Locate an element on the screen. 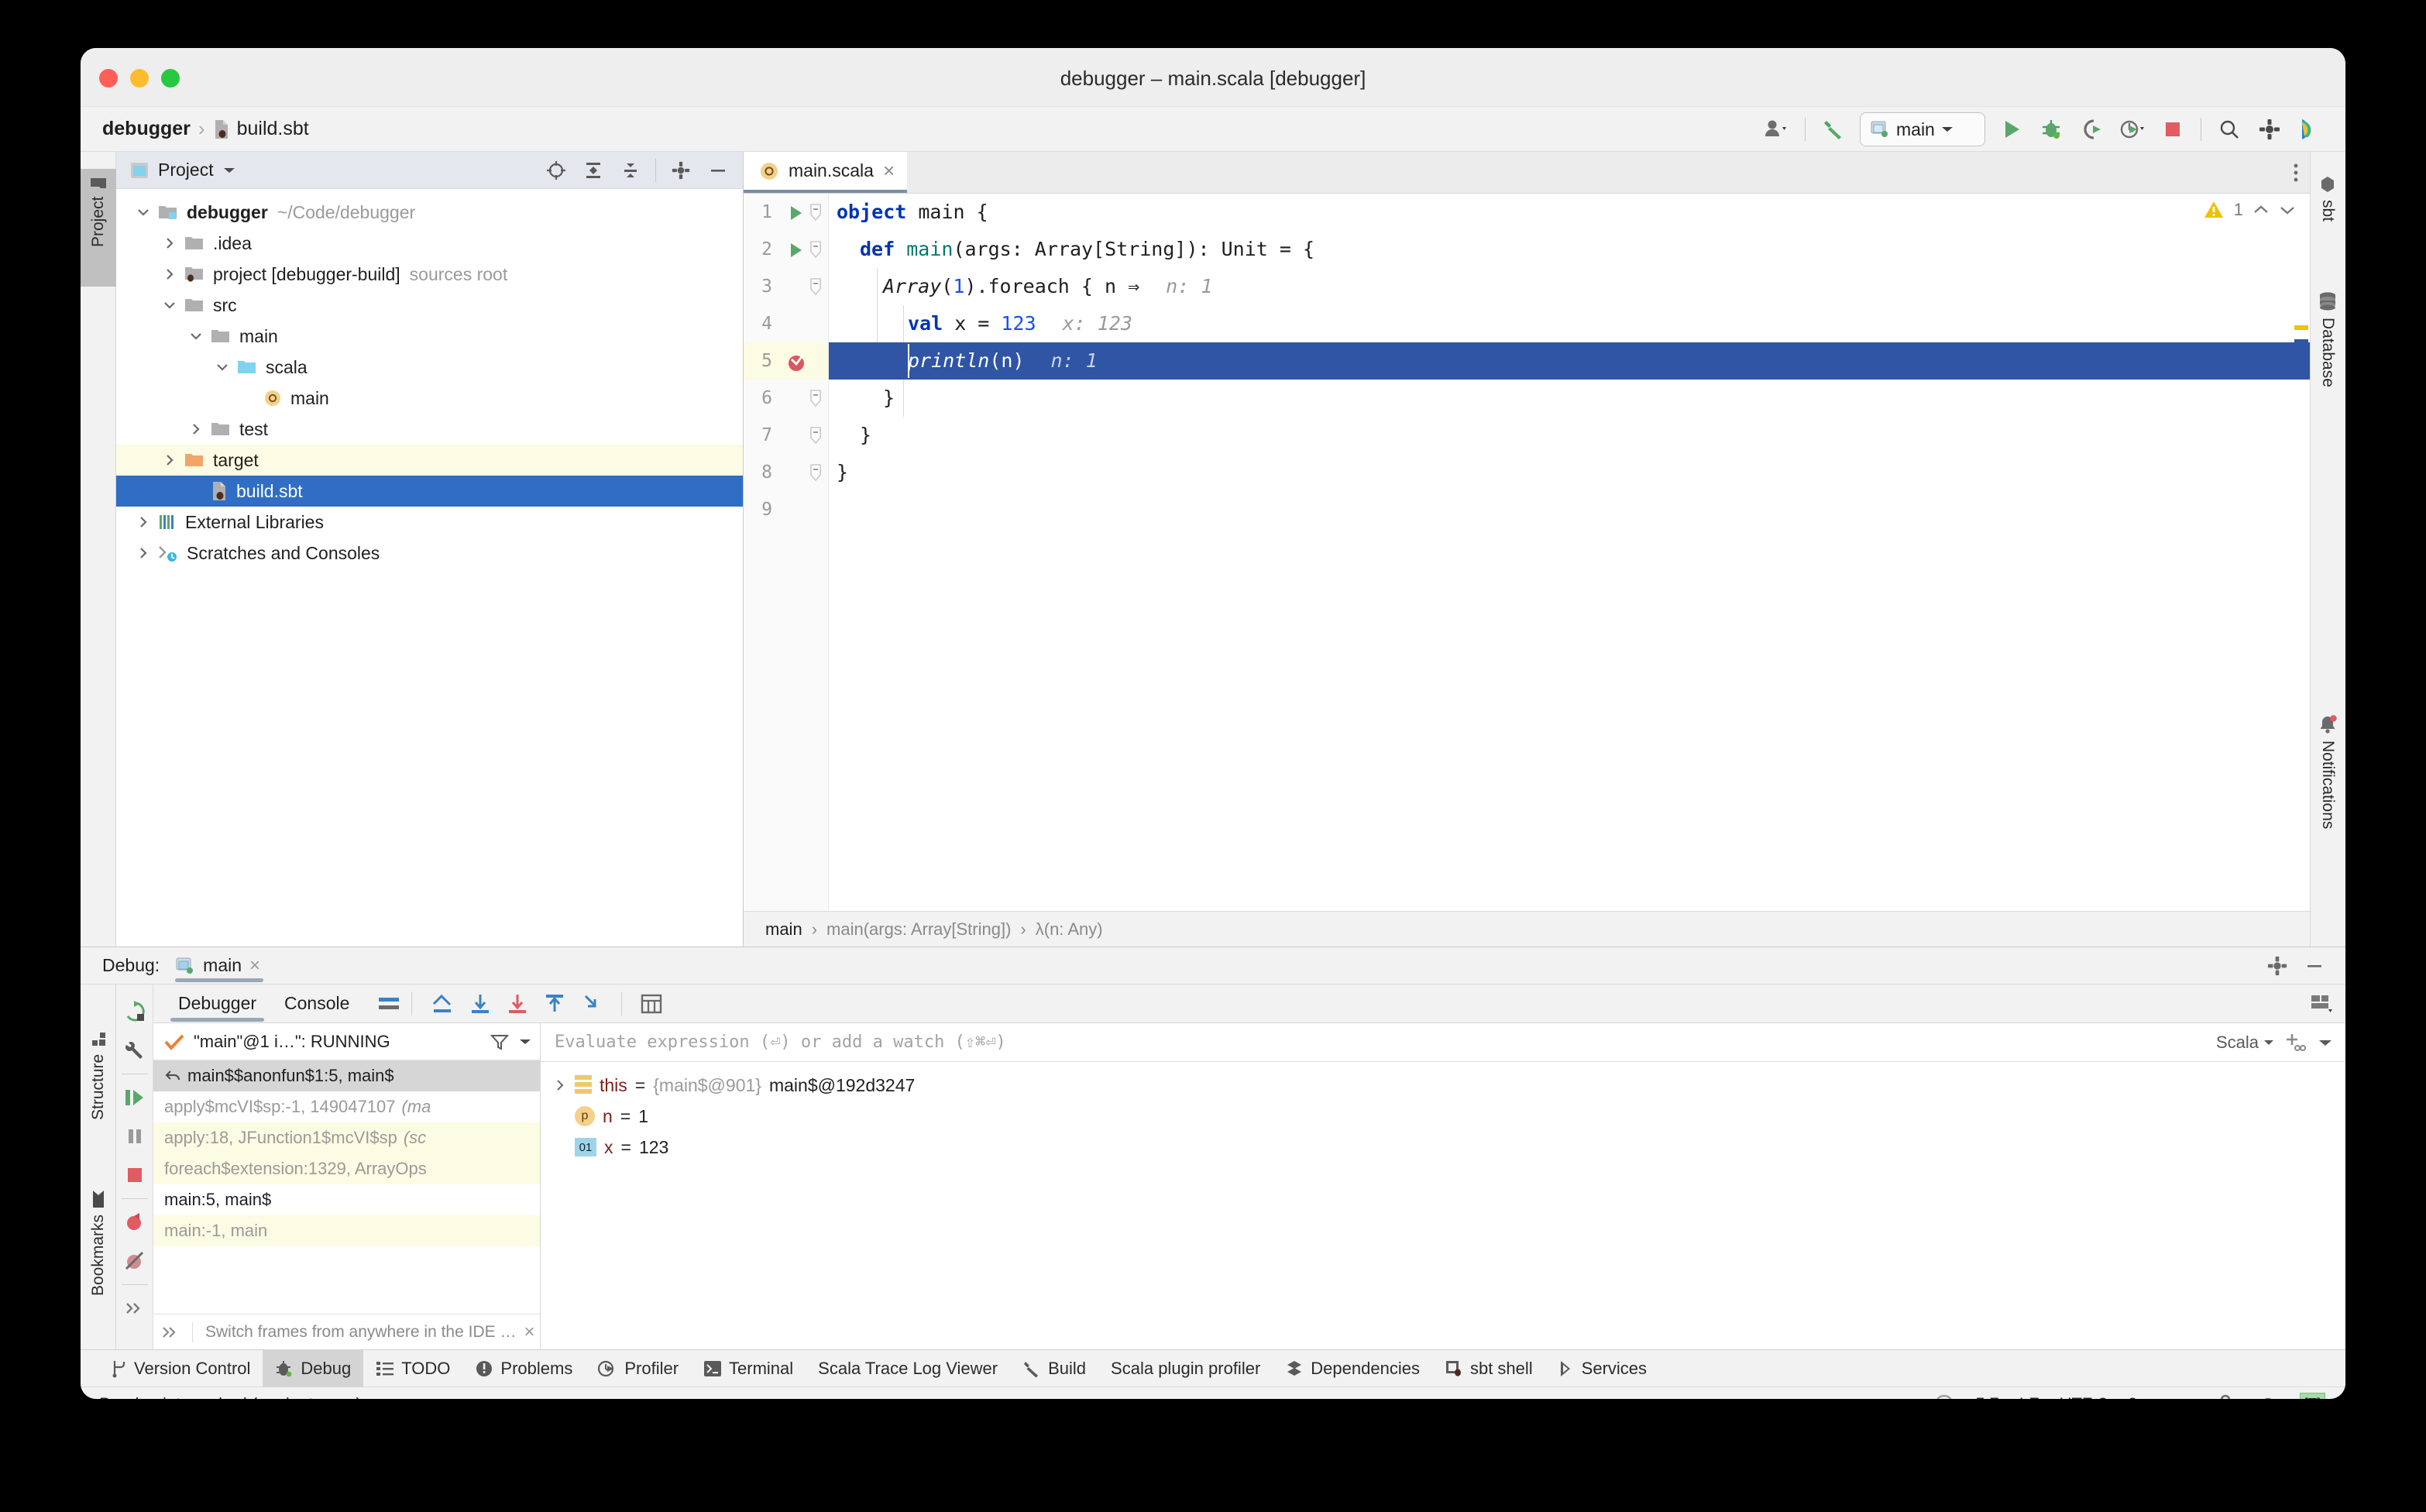  editor-marker-bar is located at coordinates (2301, 552).